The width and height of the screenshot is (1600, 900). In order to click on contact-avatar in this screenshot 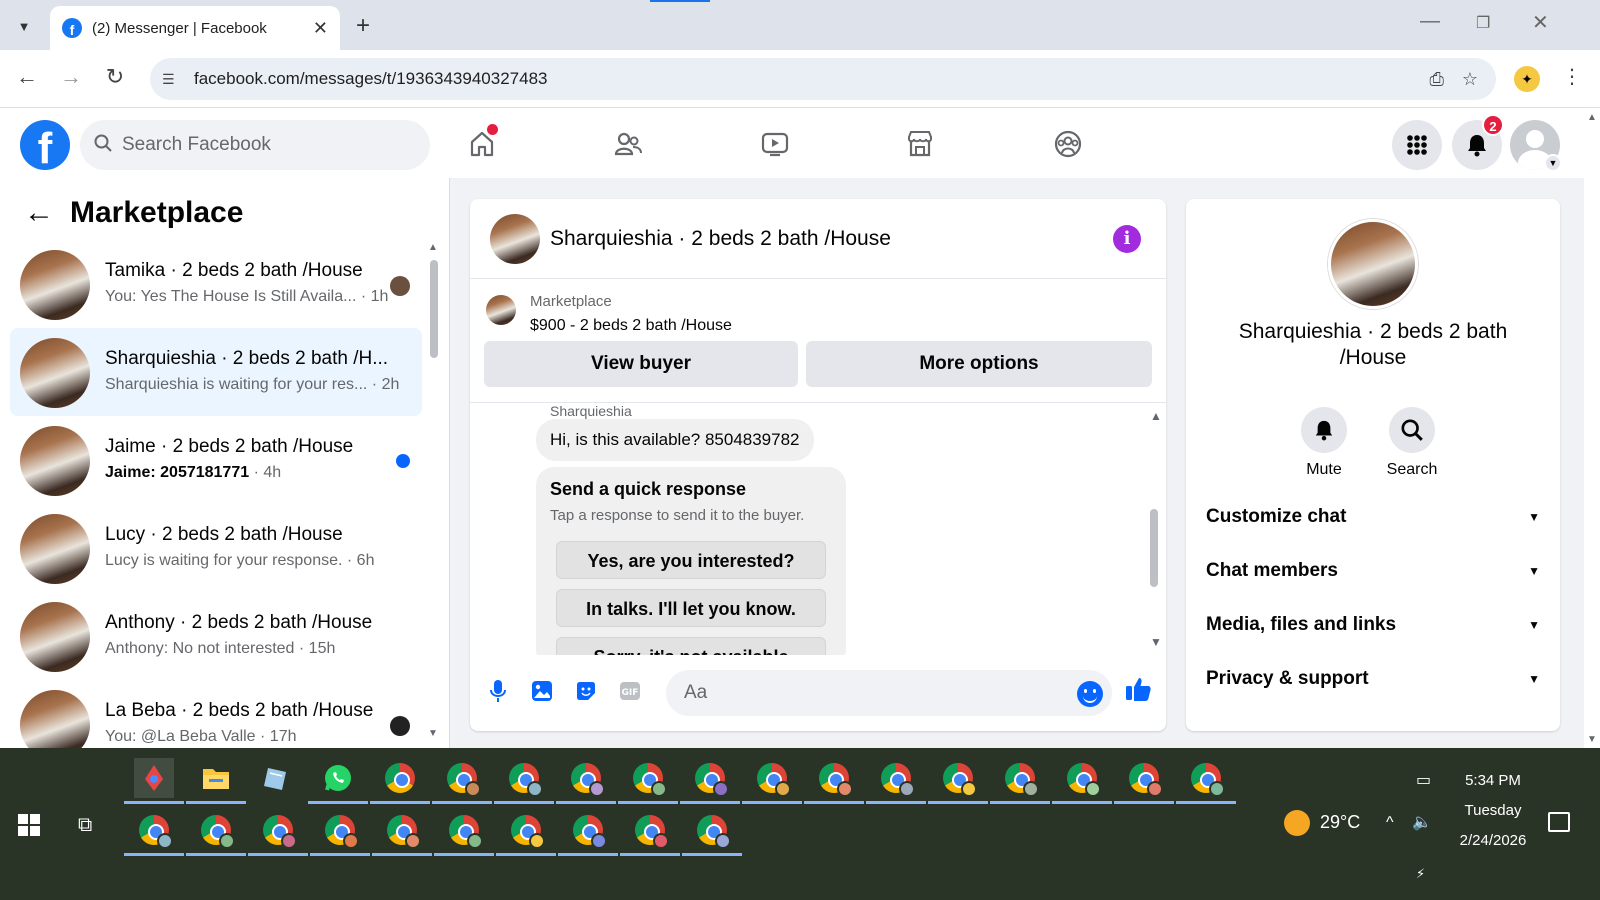, I will do `click(1373, 264)`.